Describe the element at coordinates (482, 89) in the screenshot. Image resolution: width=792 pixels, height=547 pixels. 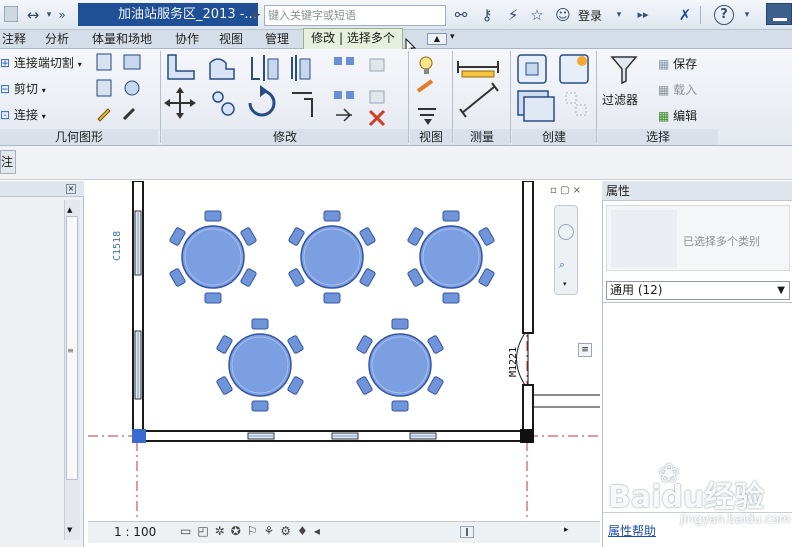
I see `measure-tools-icons` at that location.